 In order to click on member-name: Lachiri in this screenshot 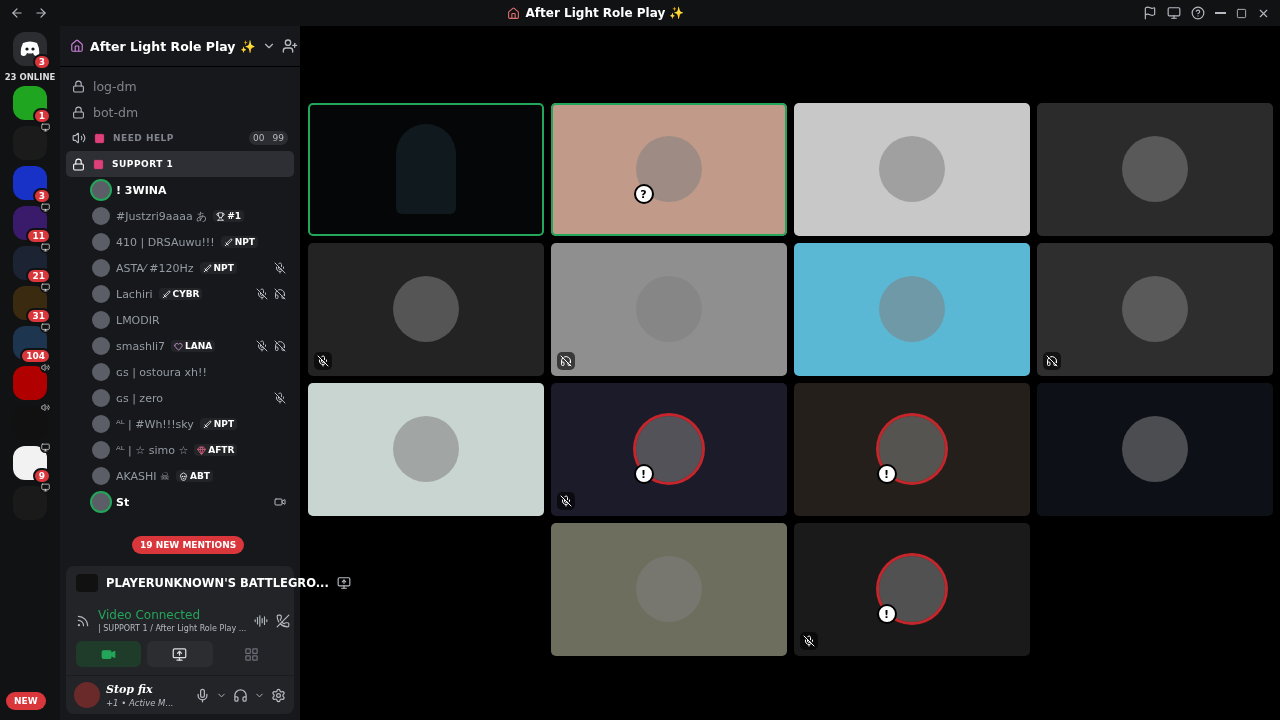, I will do `click(134, 294)`.